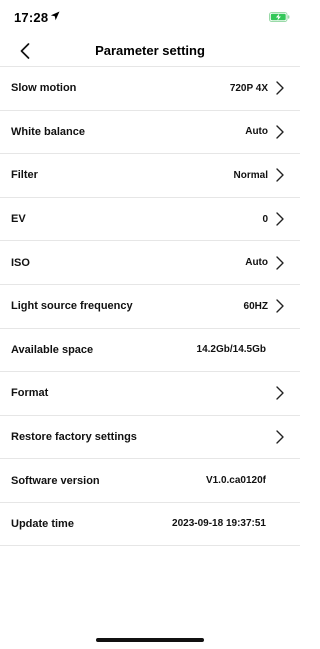 The image size is (320, 649). Describe the element at coordinates (150, 393) in the screenshot. I see `row-format: Format` at that location.